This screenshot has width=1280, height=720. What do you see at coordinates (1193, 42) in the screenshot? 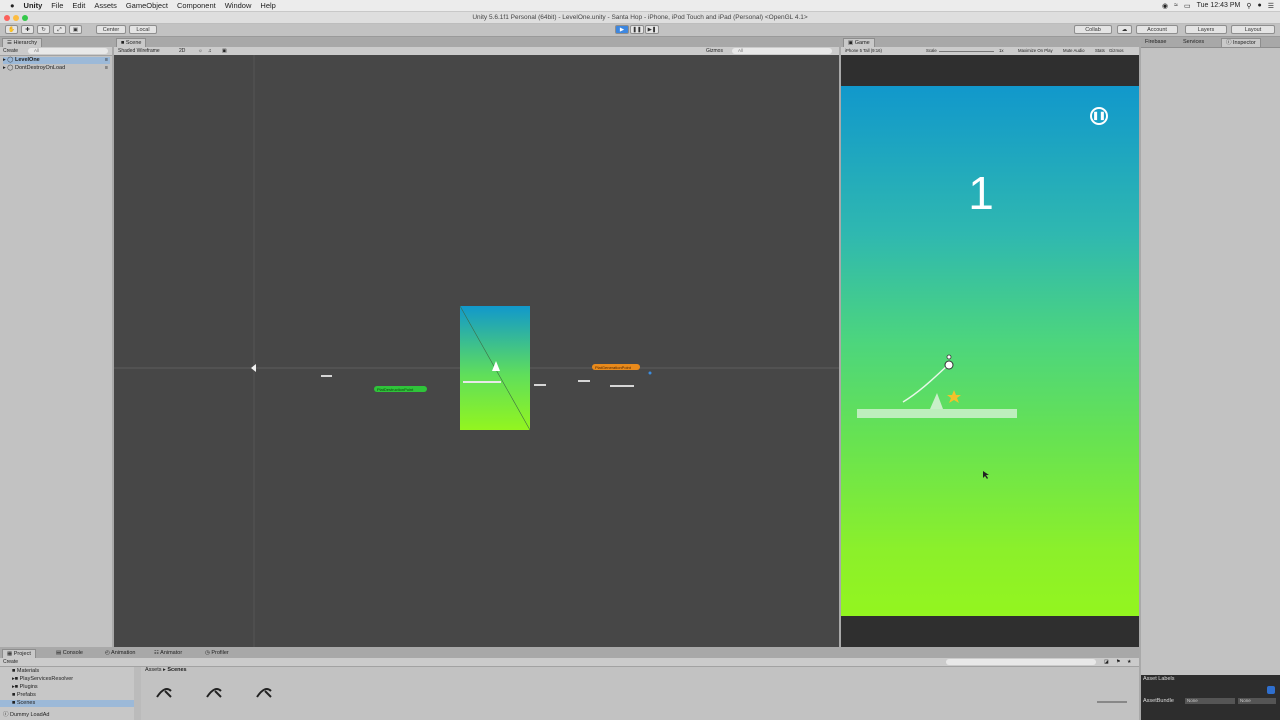
I see `tab-services: Services` at bounding box center [1193, 42].